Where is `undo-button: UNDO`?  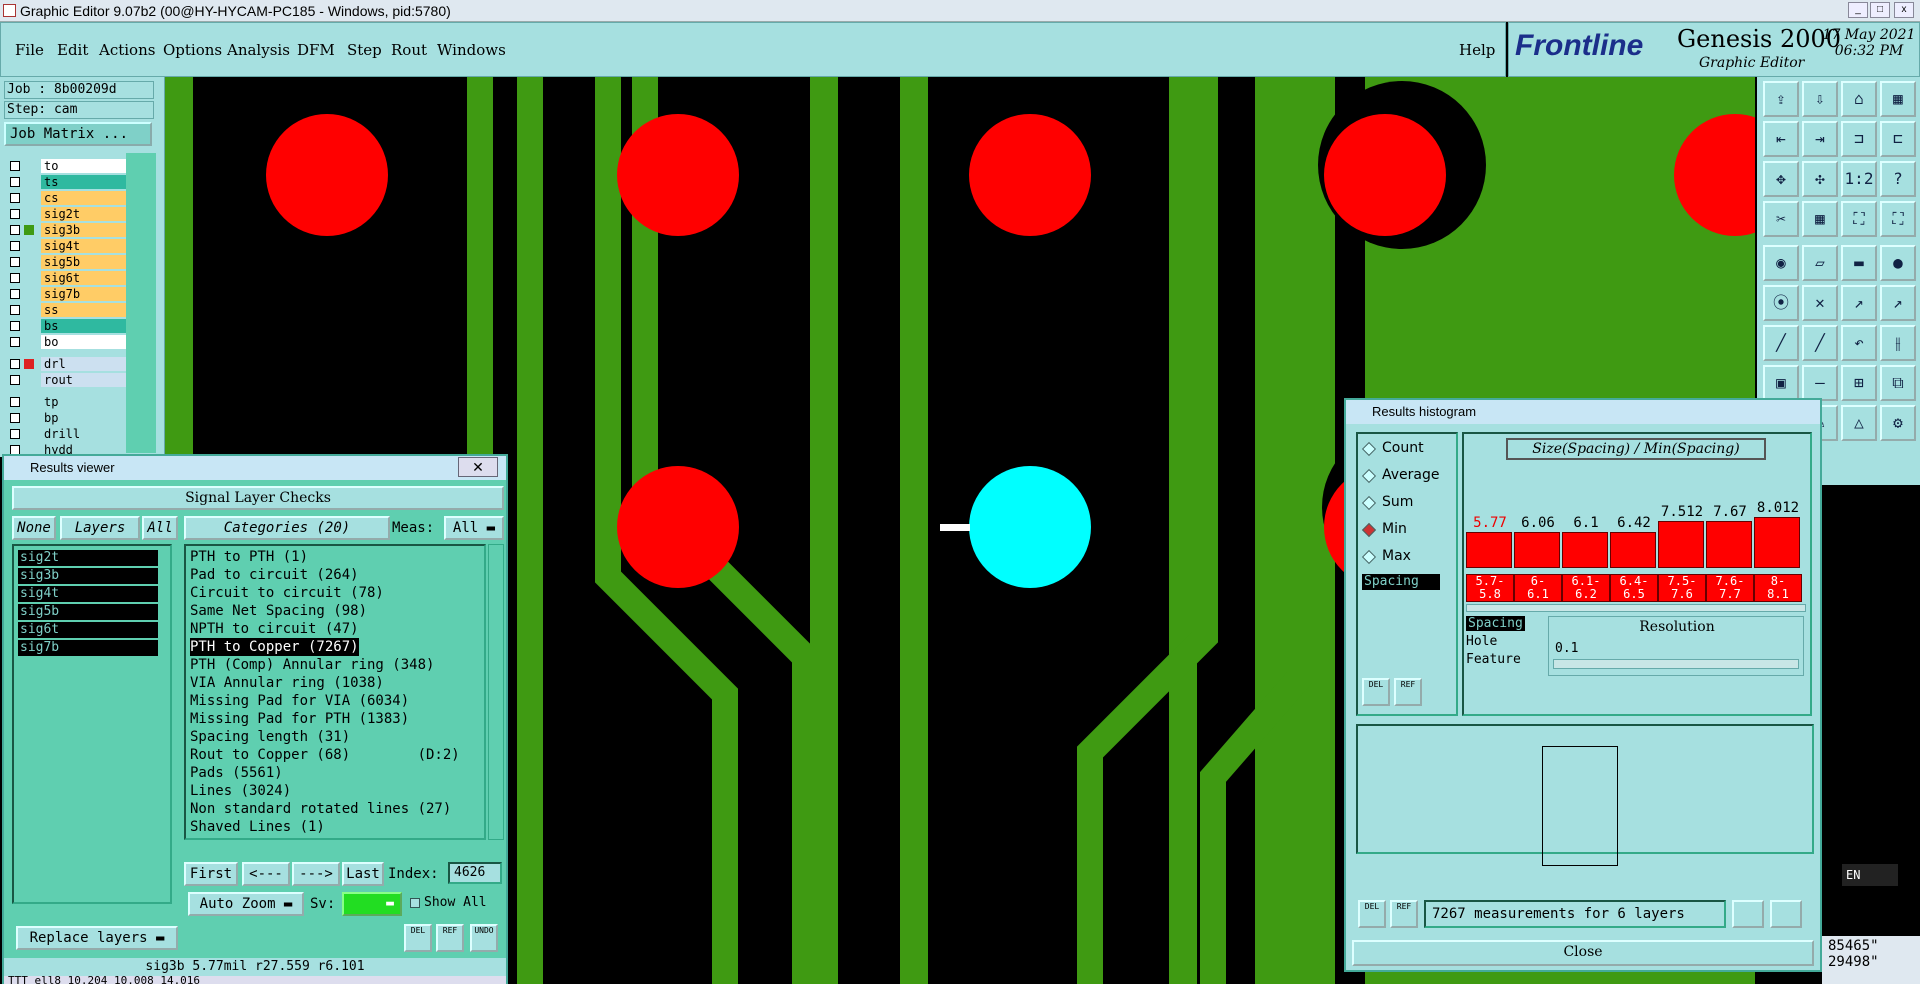
undo-button: UNDO is located at coordinates (484, 938).